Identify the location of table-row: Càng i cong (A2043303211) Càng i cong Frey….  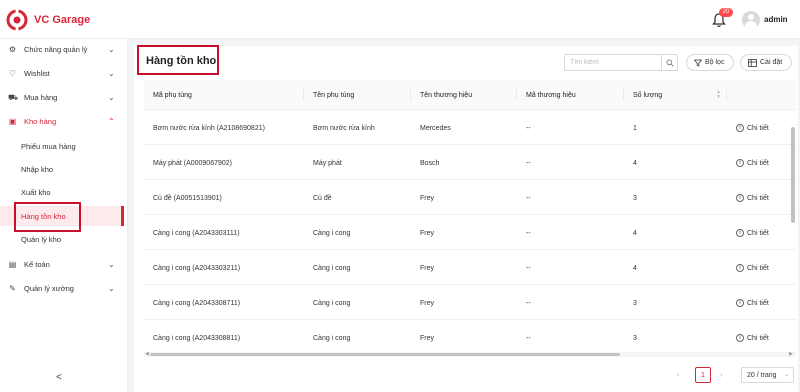
(470, 268).